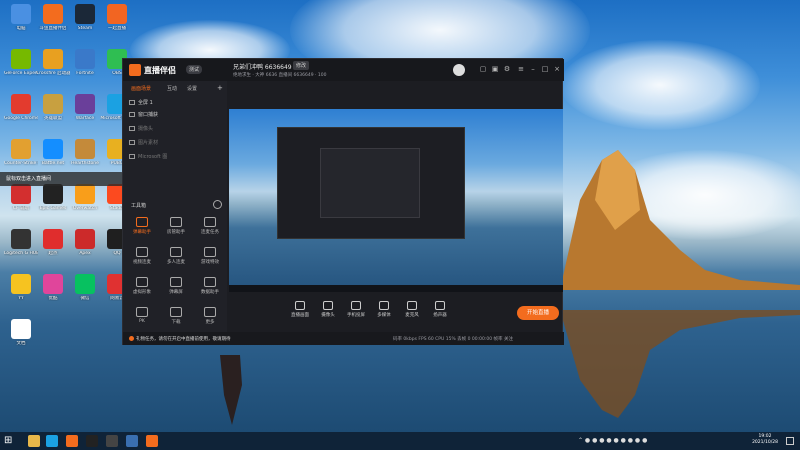 The width and height of the screenshot is (800, 450). Describe the element at coordinates (210, 262) in the screenshot. I see `tool-label: 游戏特效` at that location.